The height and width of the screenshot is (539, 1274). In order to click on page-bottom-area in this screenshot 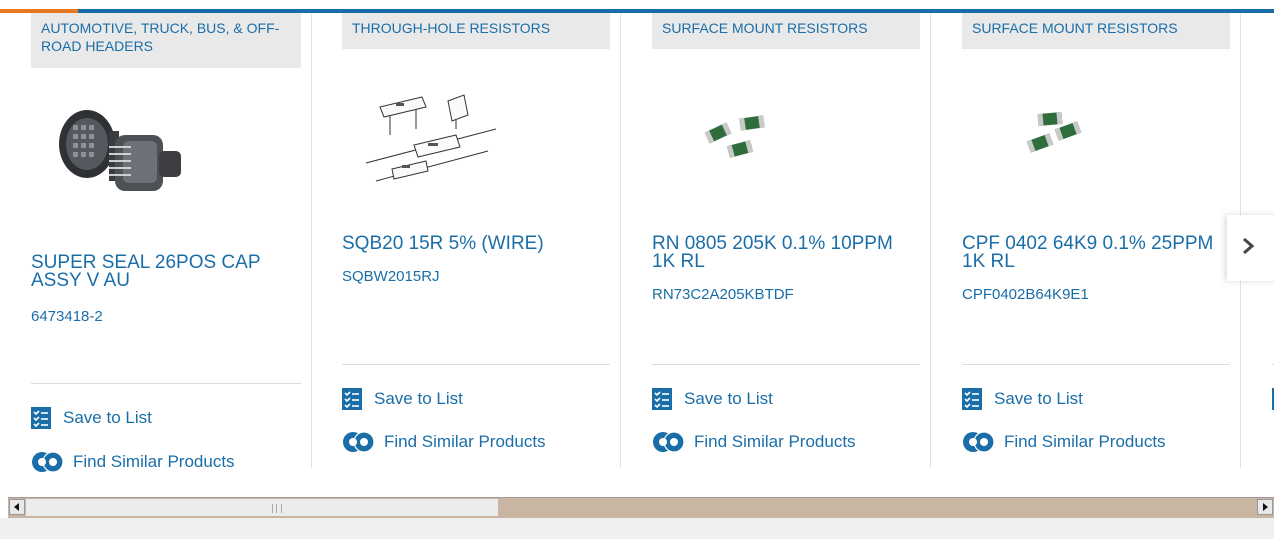, I will do `click(637, 528)`.